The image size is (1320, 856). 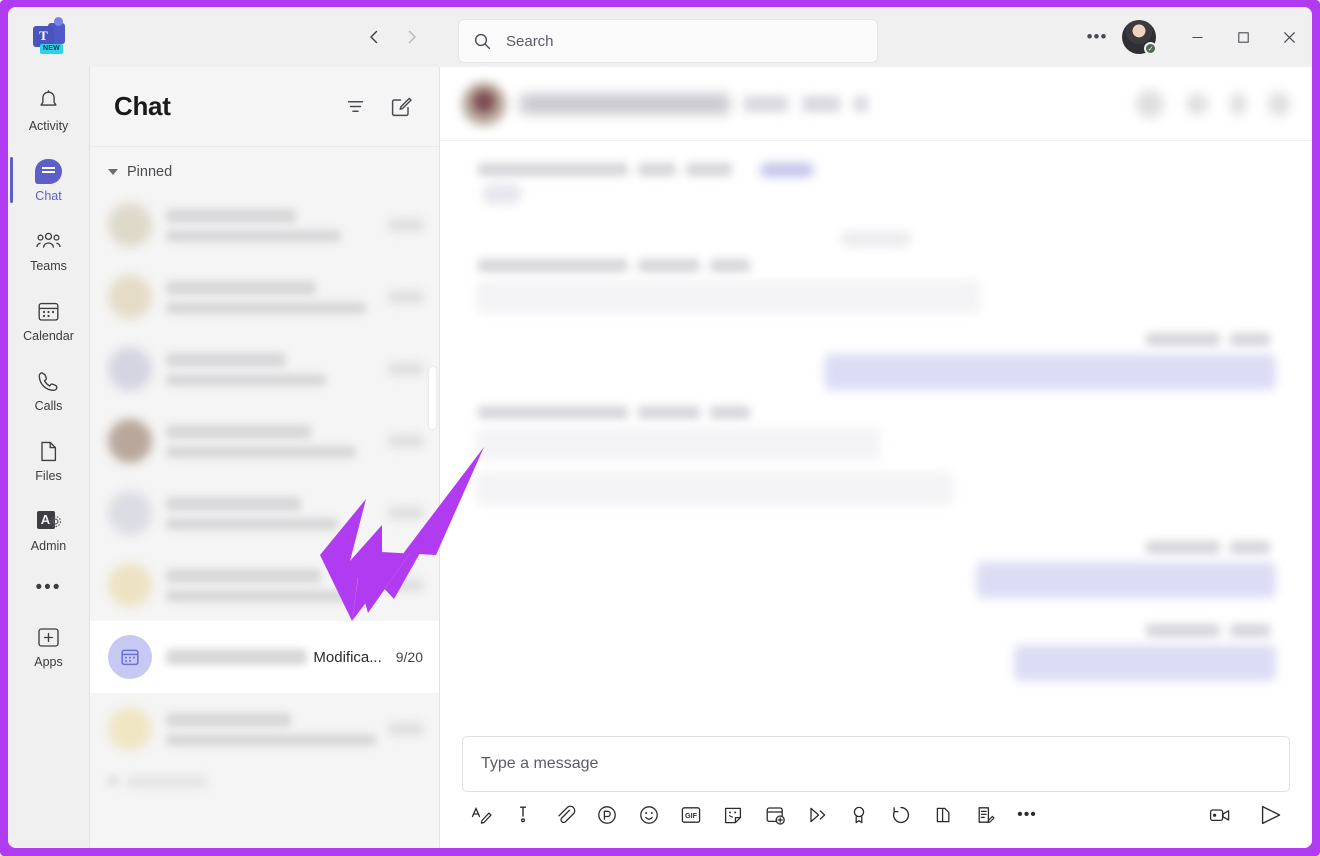 What do you see at coordinates (649, 815) in the screenshot?
I see `emoji-icon` at bounding box center [649, 815].